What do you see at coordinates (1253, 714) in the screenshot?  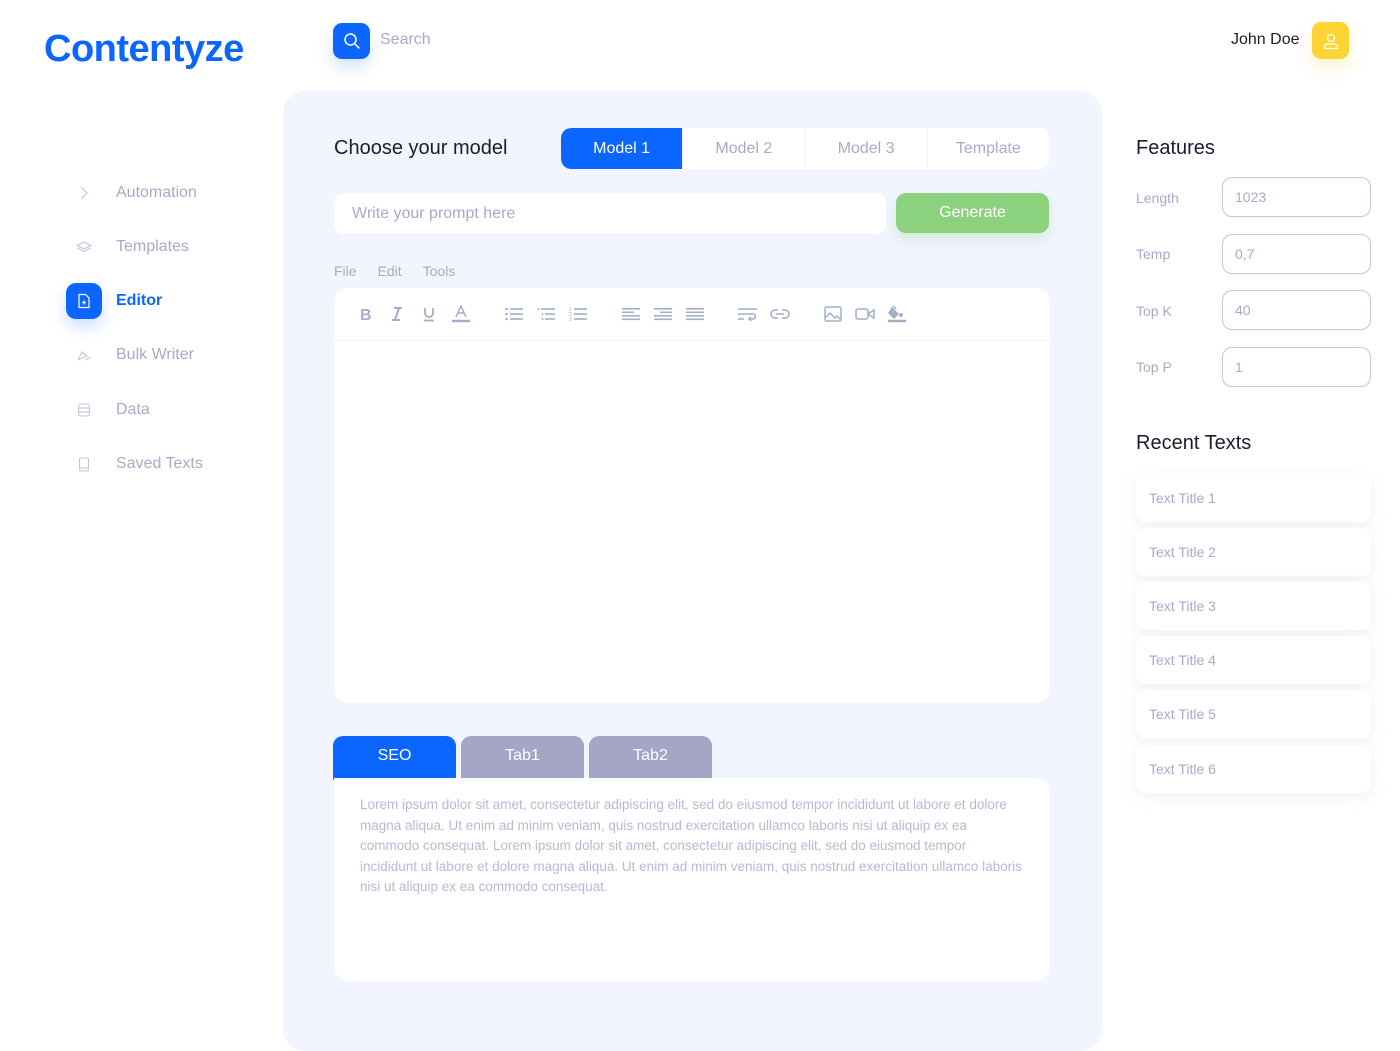 I see `recent-text-item: Text Title 5` at bounding box center [1253, 714].